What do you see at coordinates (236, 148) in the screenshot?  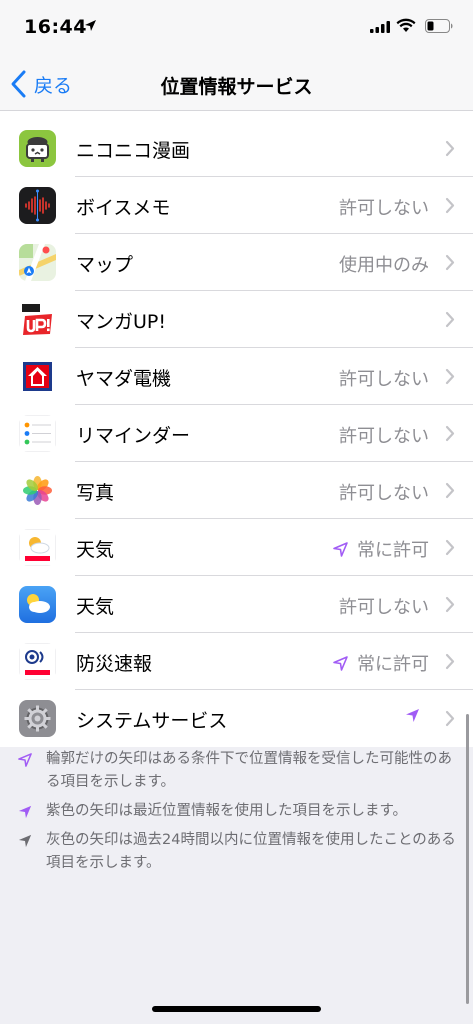 I see `app-row-niconico-manga: ニコニコ漫画` at bounding box center [236, 148].